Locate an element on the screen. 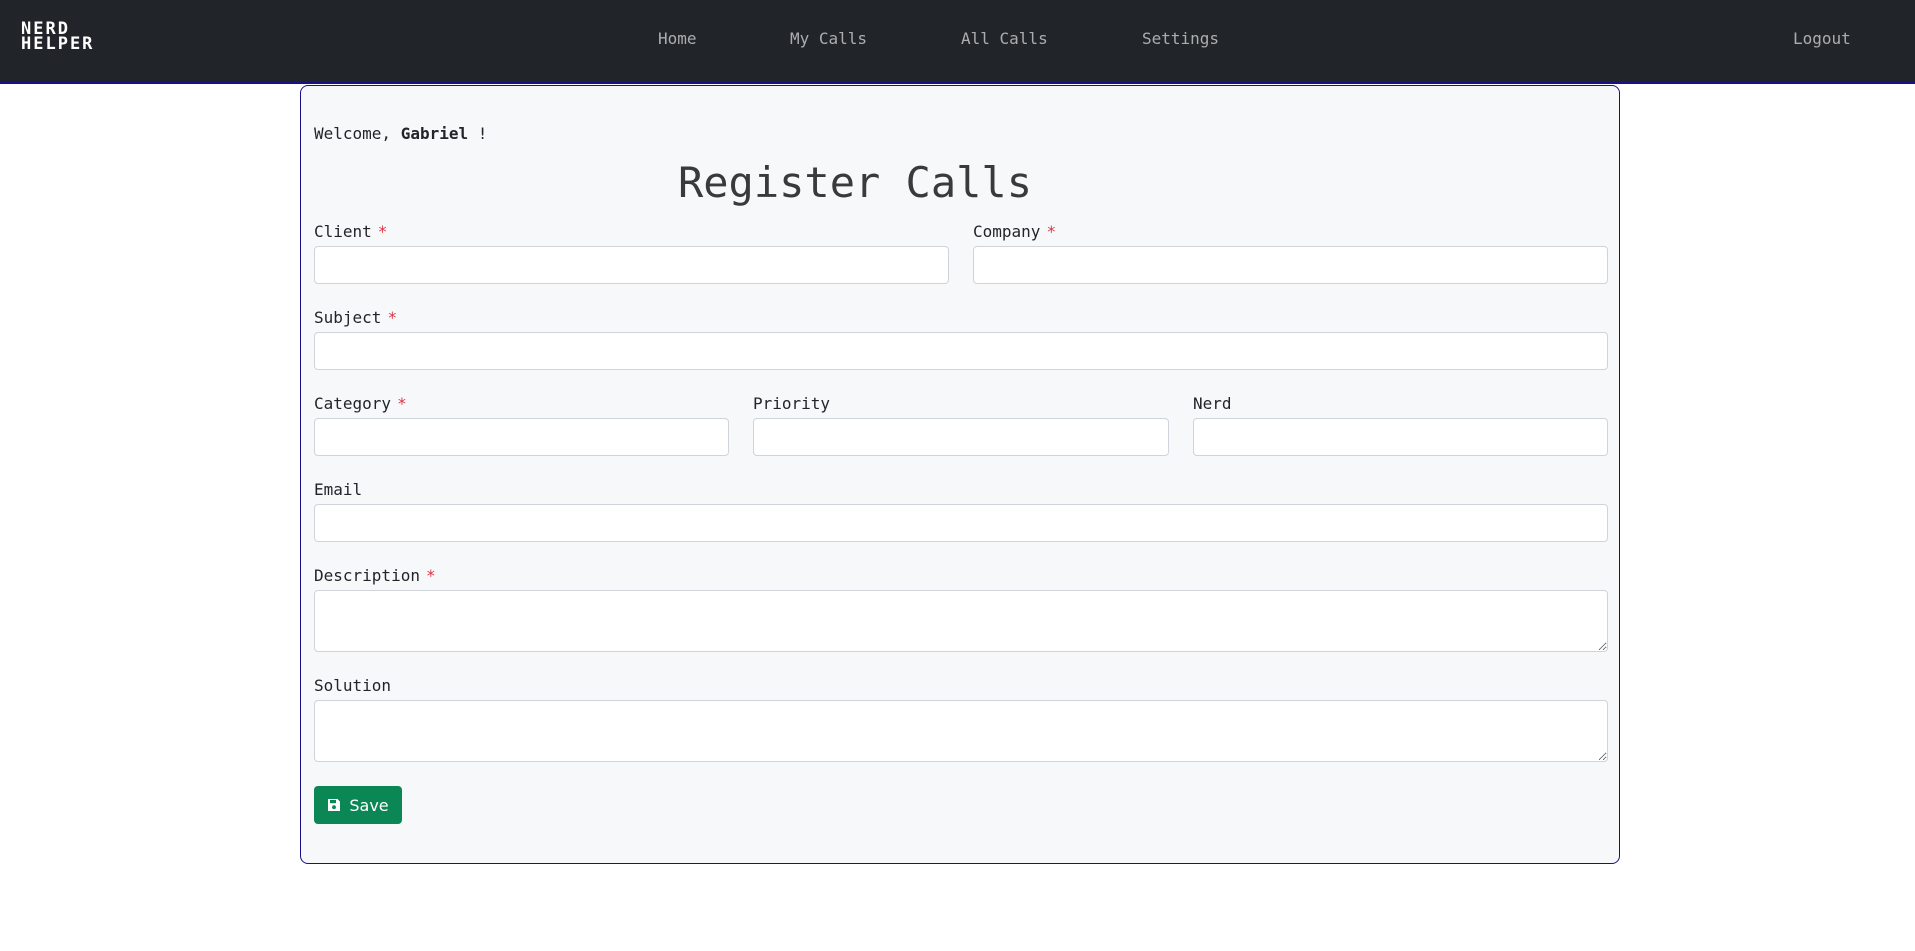 The width and height of the screenshot is (1915, 951). welcome-suffix: ! is located at coordinates (478, 133).